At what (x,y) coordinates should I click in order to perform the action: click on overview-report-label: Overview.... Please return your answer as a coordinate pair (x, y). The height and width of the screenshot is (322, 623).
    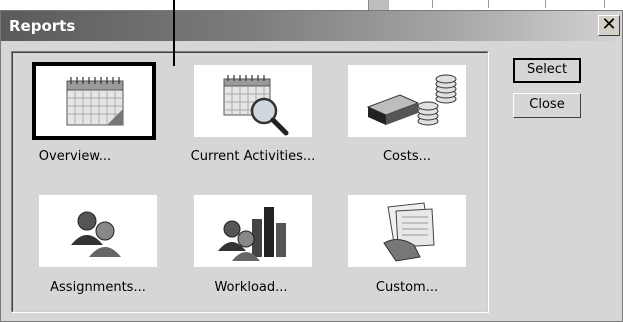
    Looking at the image, I should click on (75, 156).